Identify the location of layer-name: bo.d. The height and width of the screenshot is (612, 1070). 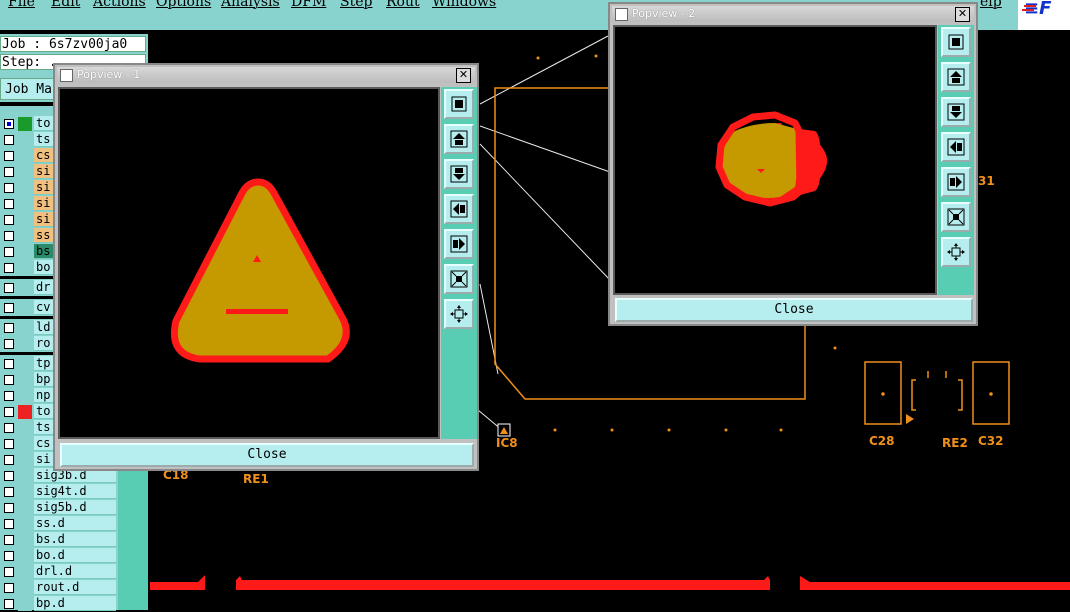
(75, 555).